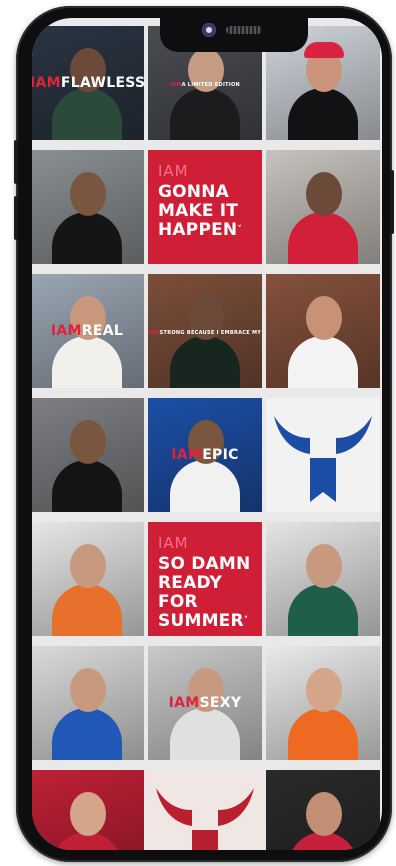 The image size is (396, 866). I want to click on caption-word: FLAWLESS, so click(102, 83).